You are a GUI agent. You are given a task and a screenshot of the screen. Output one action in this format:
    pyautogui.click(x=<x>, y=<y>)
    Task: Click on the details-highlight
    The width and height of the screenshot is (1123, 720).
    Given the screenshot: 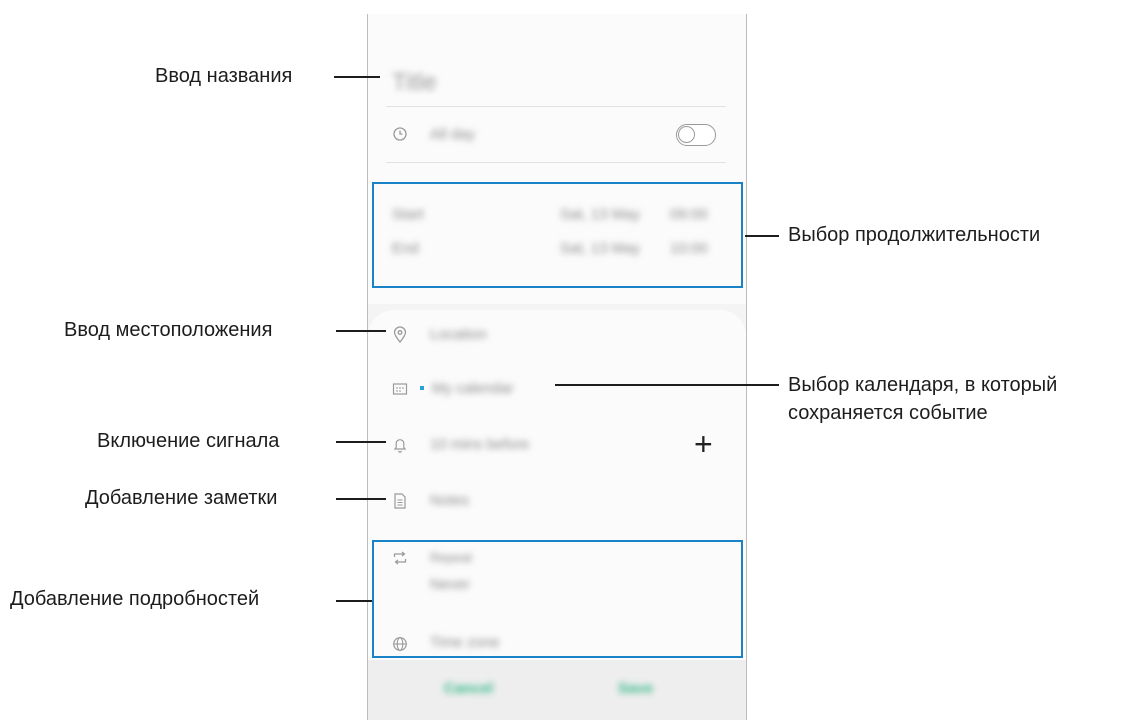 What is the action you would take?
    pyautogui.click(x=557, y=599)
    